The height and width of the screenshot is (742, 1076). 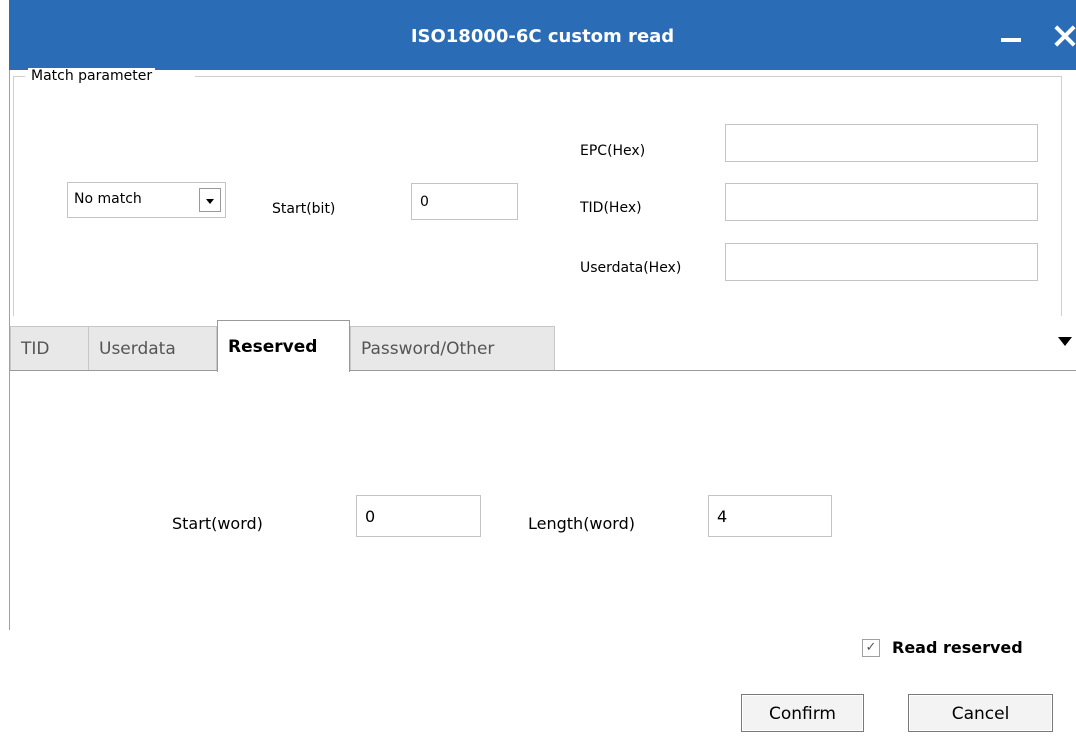 I want to click on tab-password-other: Password/Other, so click(x=452, y=348).